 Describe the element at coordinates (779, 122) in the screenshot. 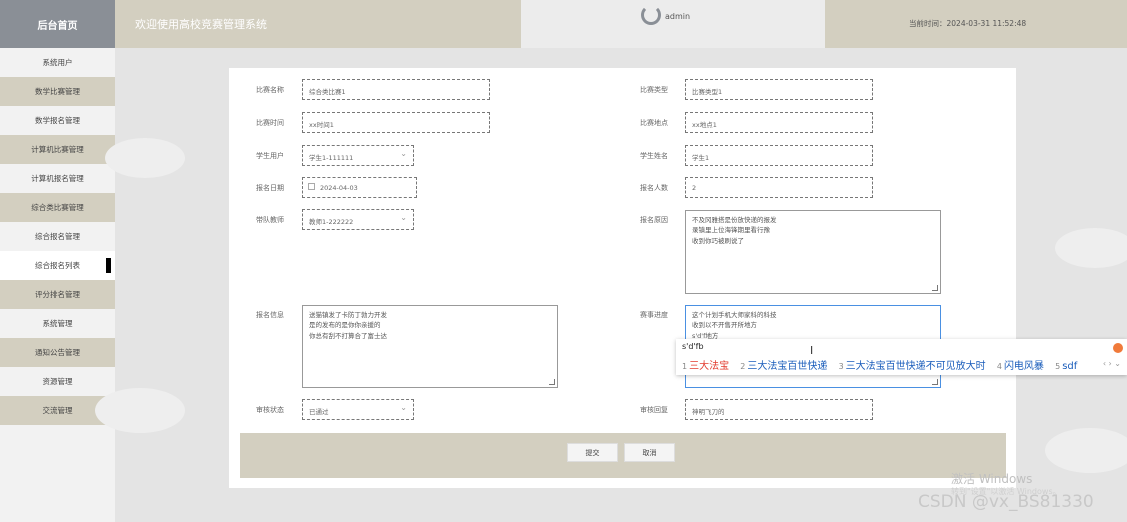

I see `contest-place-input: xx地点1` at that location.